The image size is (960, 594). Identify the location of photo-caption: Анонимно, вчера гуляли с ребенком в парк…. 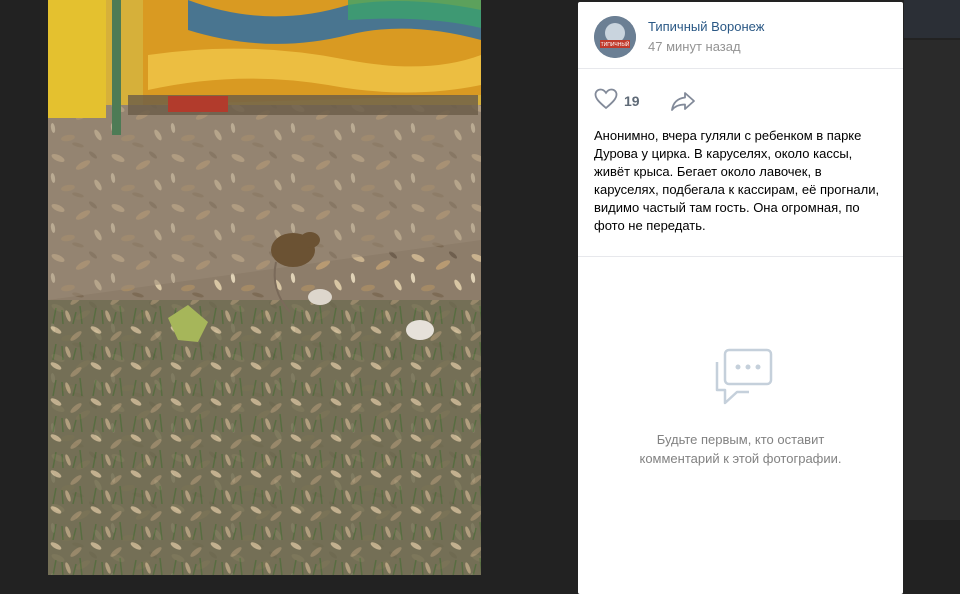
(737, 180).